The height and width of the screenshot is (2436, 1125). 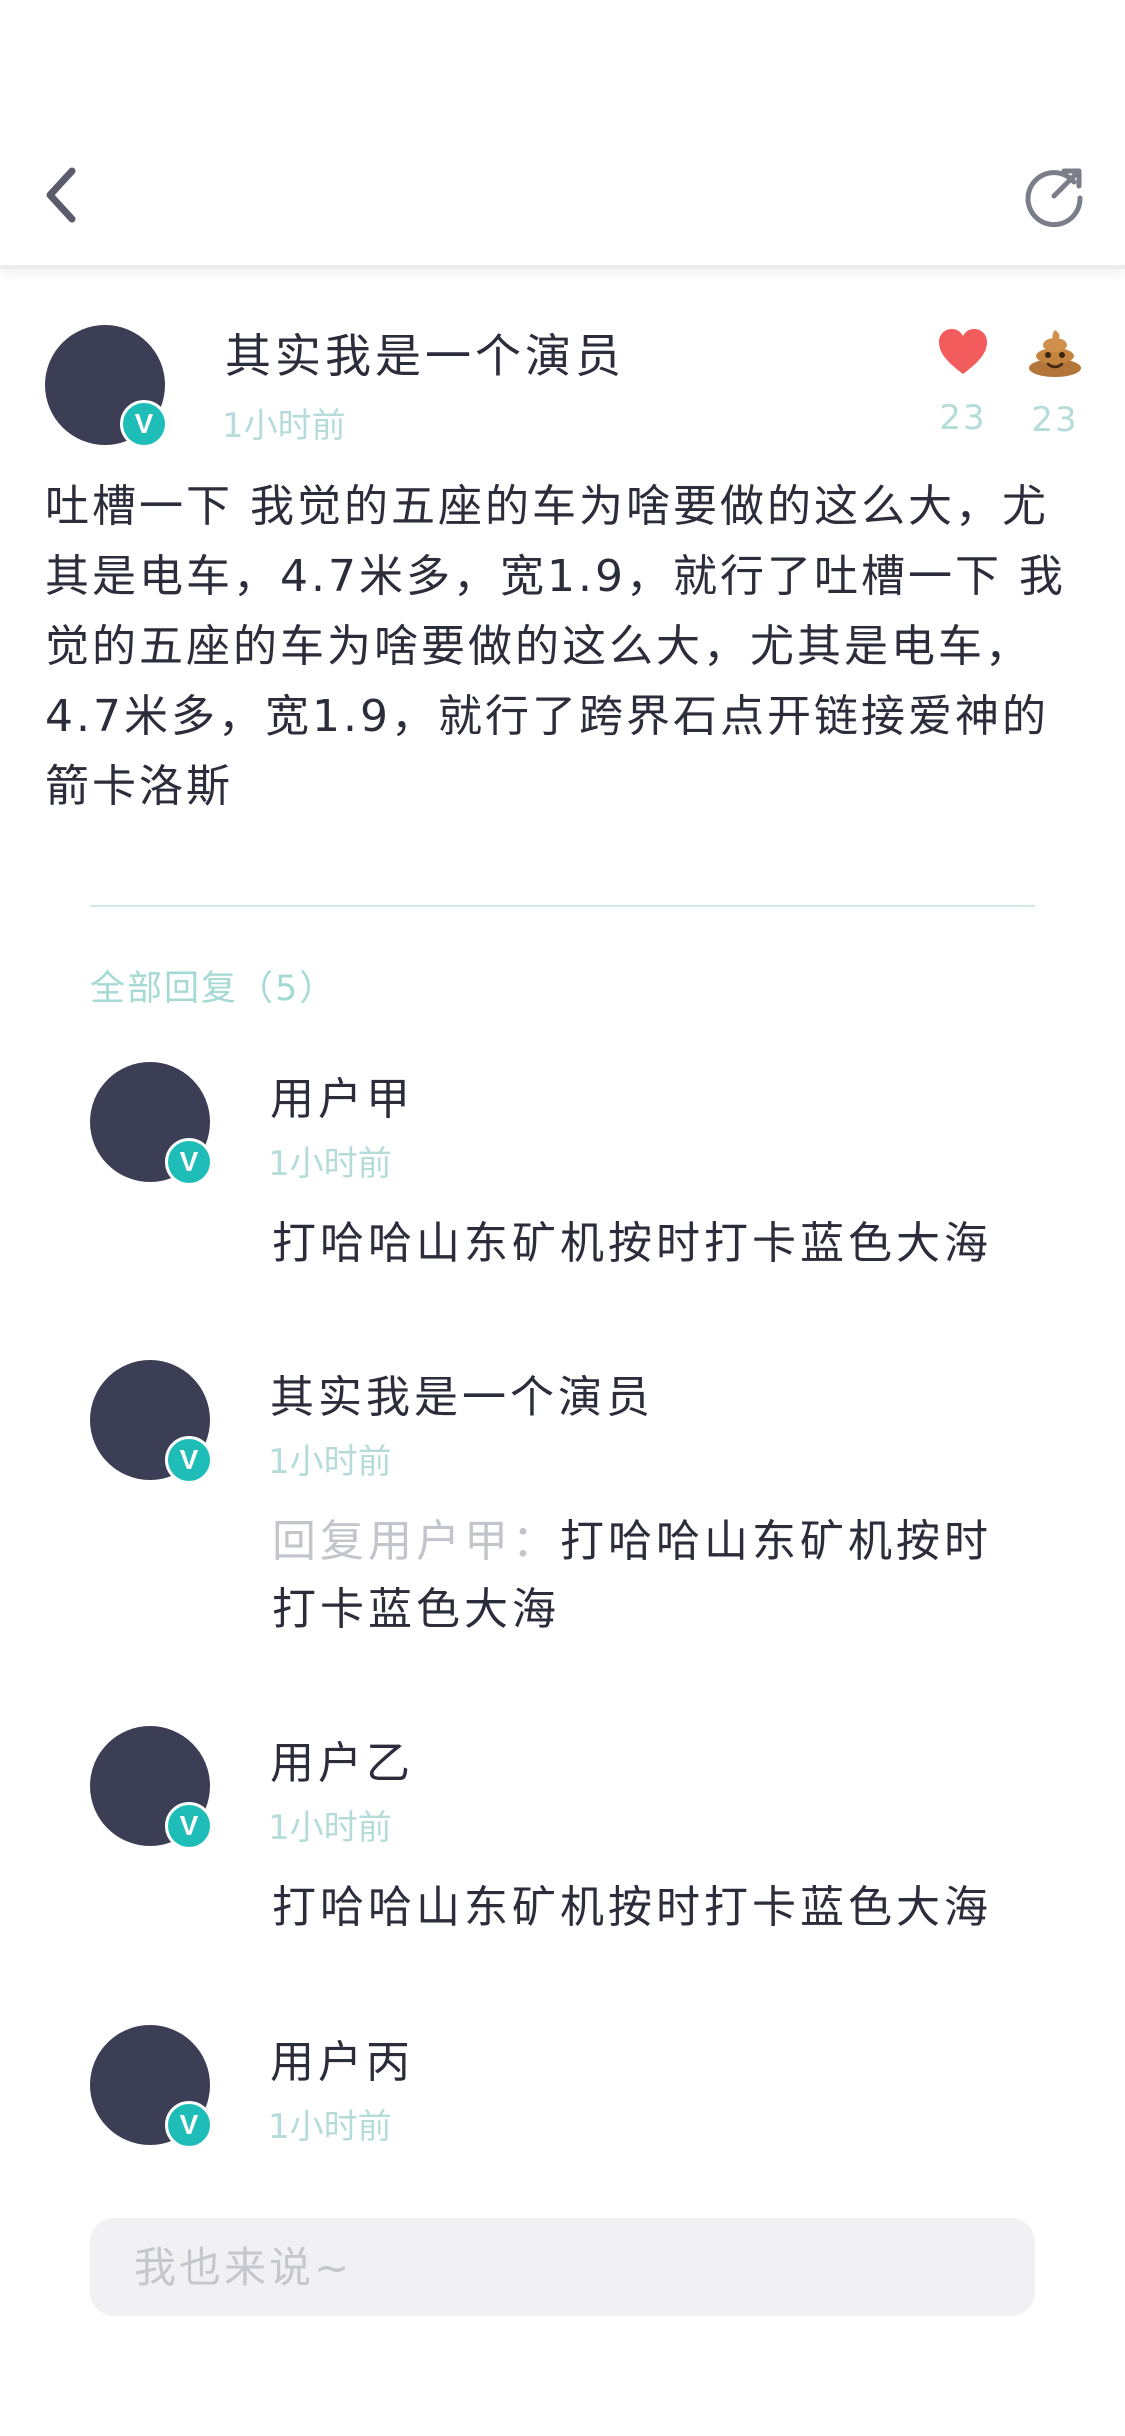 I want to click on reply-author-name: 用户丙, so click(x=342, y=2058).